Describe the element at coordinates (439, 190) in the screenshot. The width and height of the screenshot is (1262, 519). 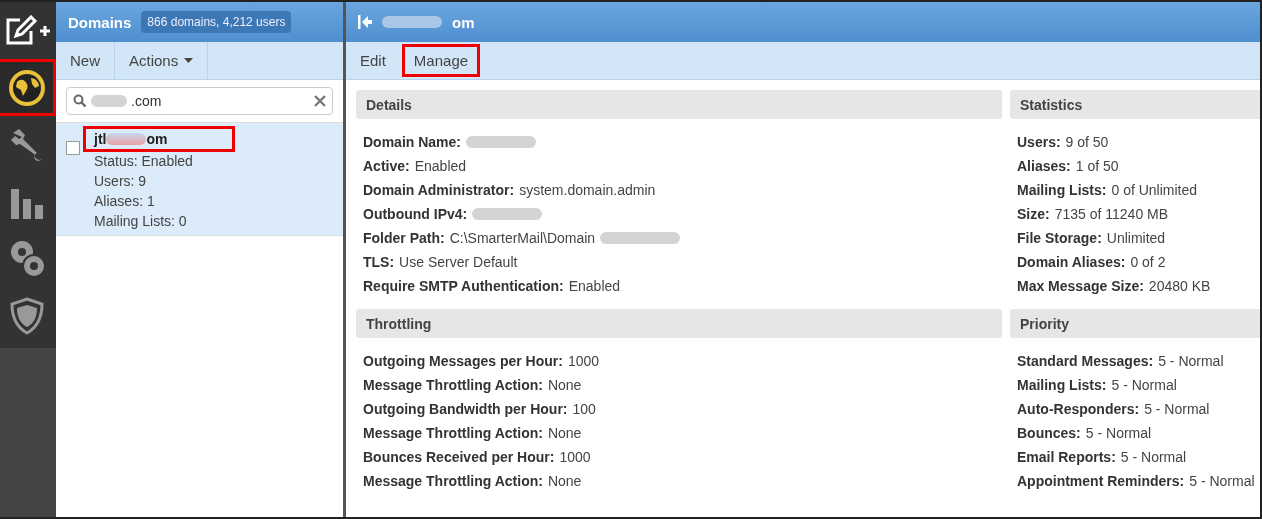
I see `property-label: Domain Administrator:` at that location.